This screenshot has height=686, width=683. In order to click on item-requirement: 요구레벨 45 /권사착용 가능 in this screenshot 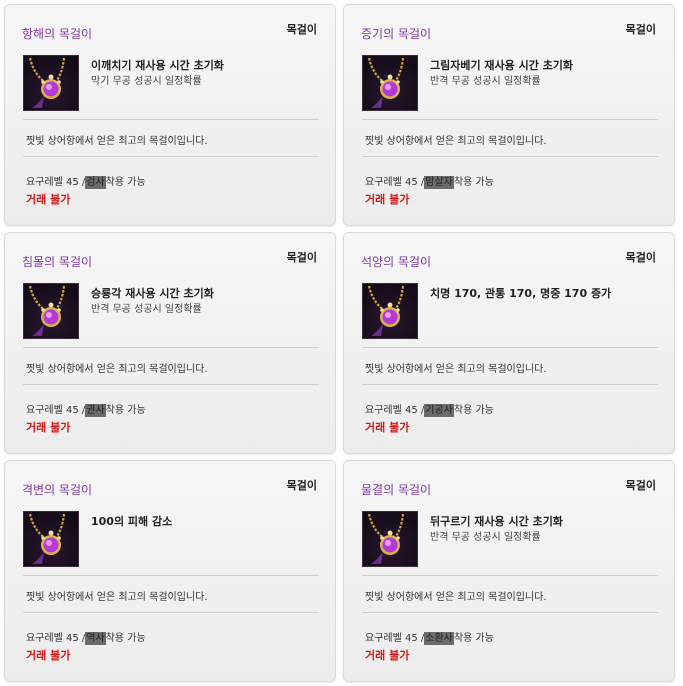, I will do `click(86, 409)`.